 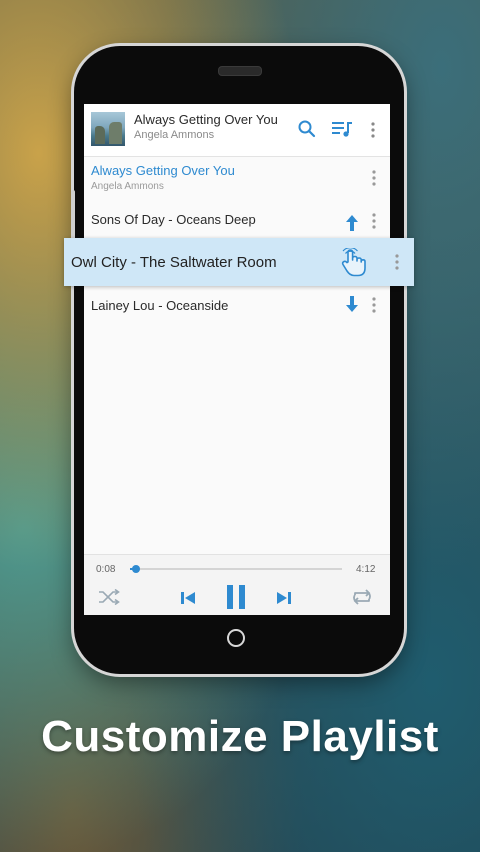 What do you see at coordinates (106, 569) in the screenshot?
I see `elapsed-time: 0:08` at bounding box center [106, 569].